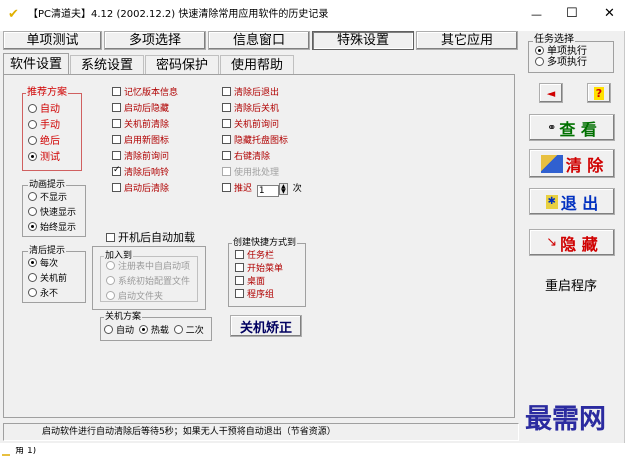 The height and width of the screenshot is (456, 635). What do you see at coordinates (47, 185) in the screenshot?
I see `anim-title: 动画提示` at bounding box center [47, 185].